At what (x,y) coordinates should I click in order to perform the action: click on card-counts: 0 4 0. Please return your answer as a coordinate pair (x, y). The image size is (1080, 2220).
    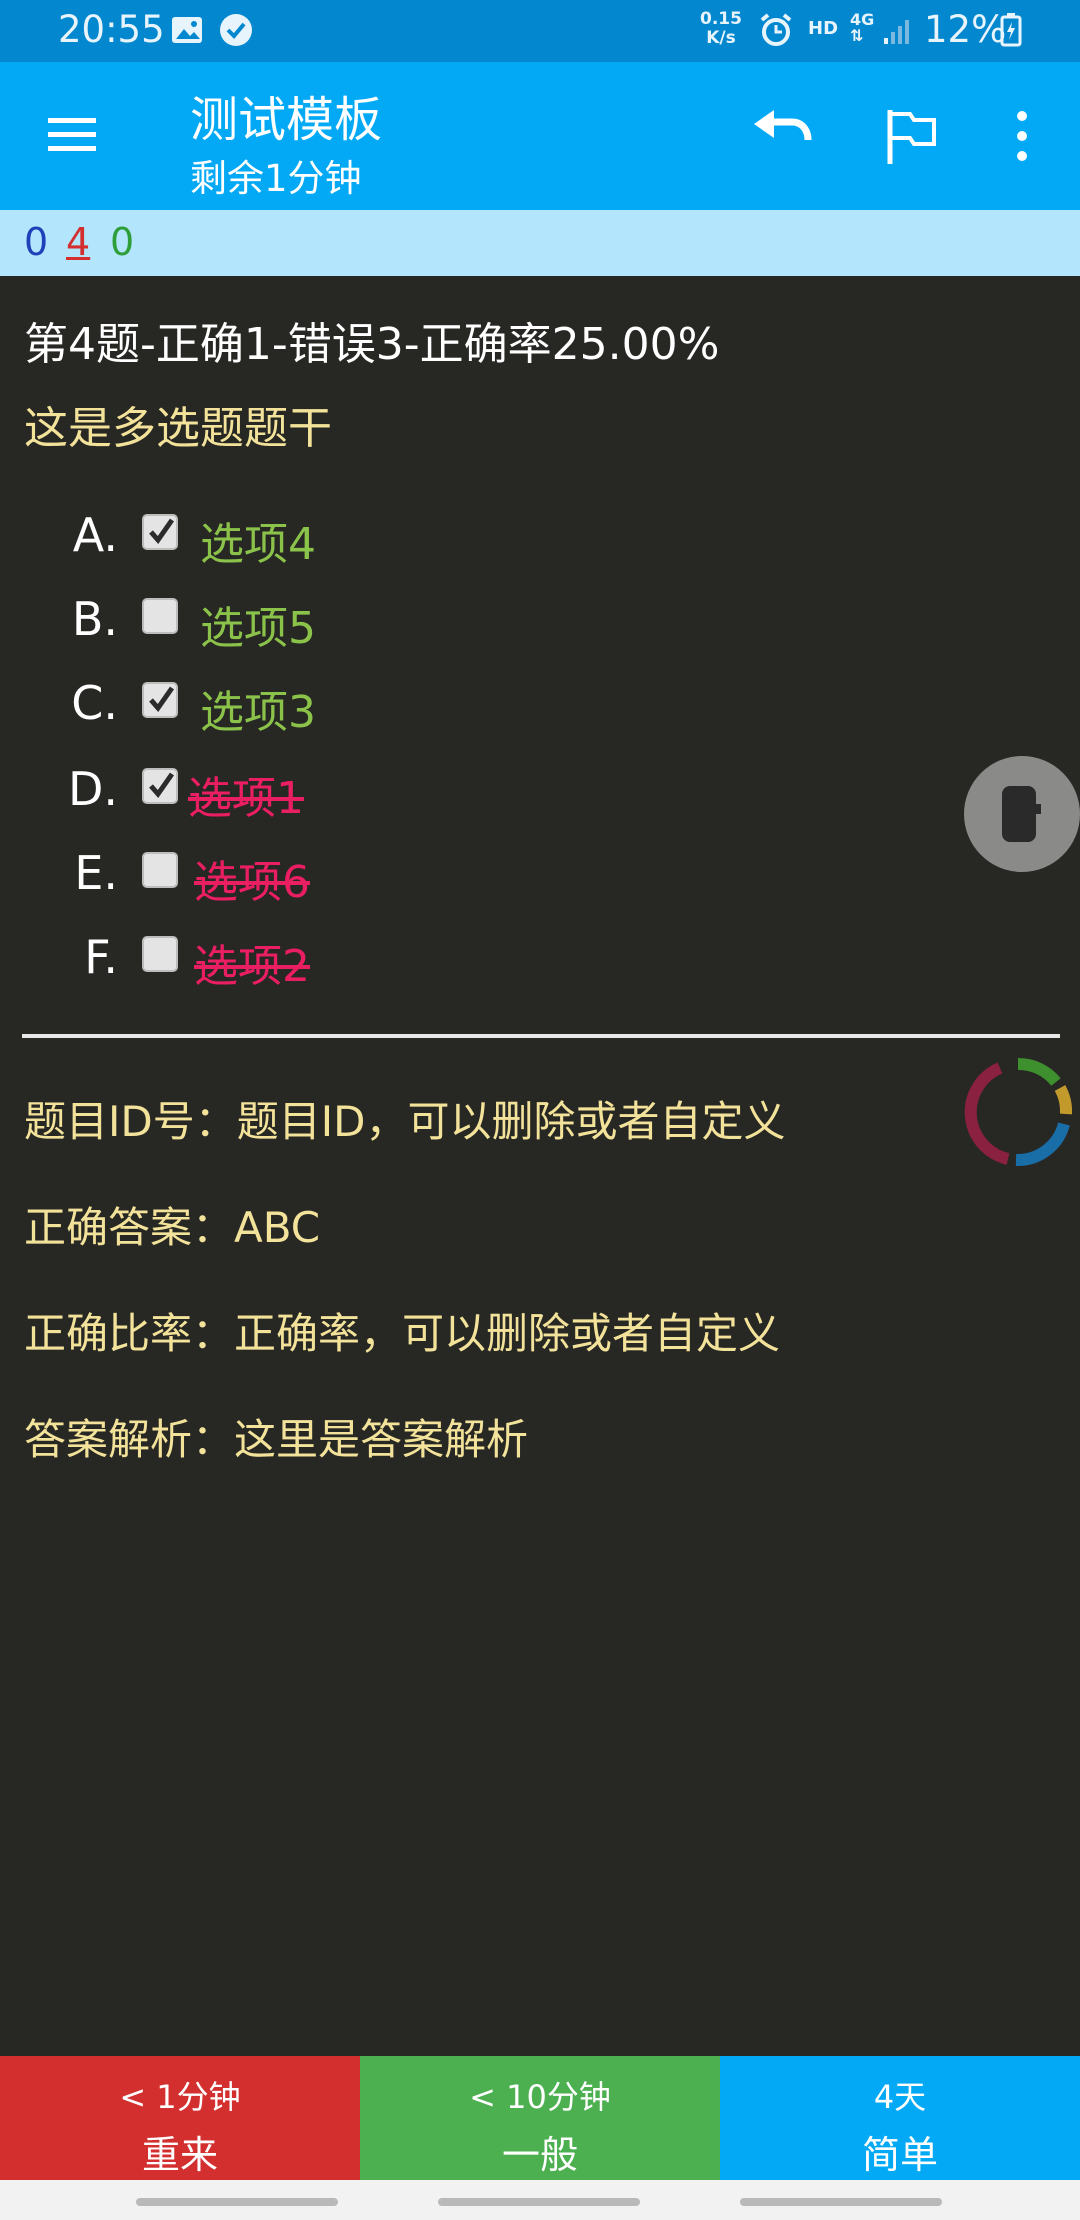
    Looking at the image, I should click on (540, 243).